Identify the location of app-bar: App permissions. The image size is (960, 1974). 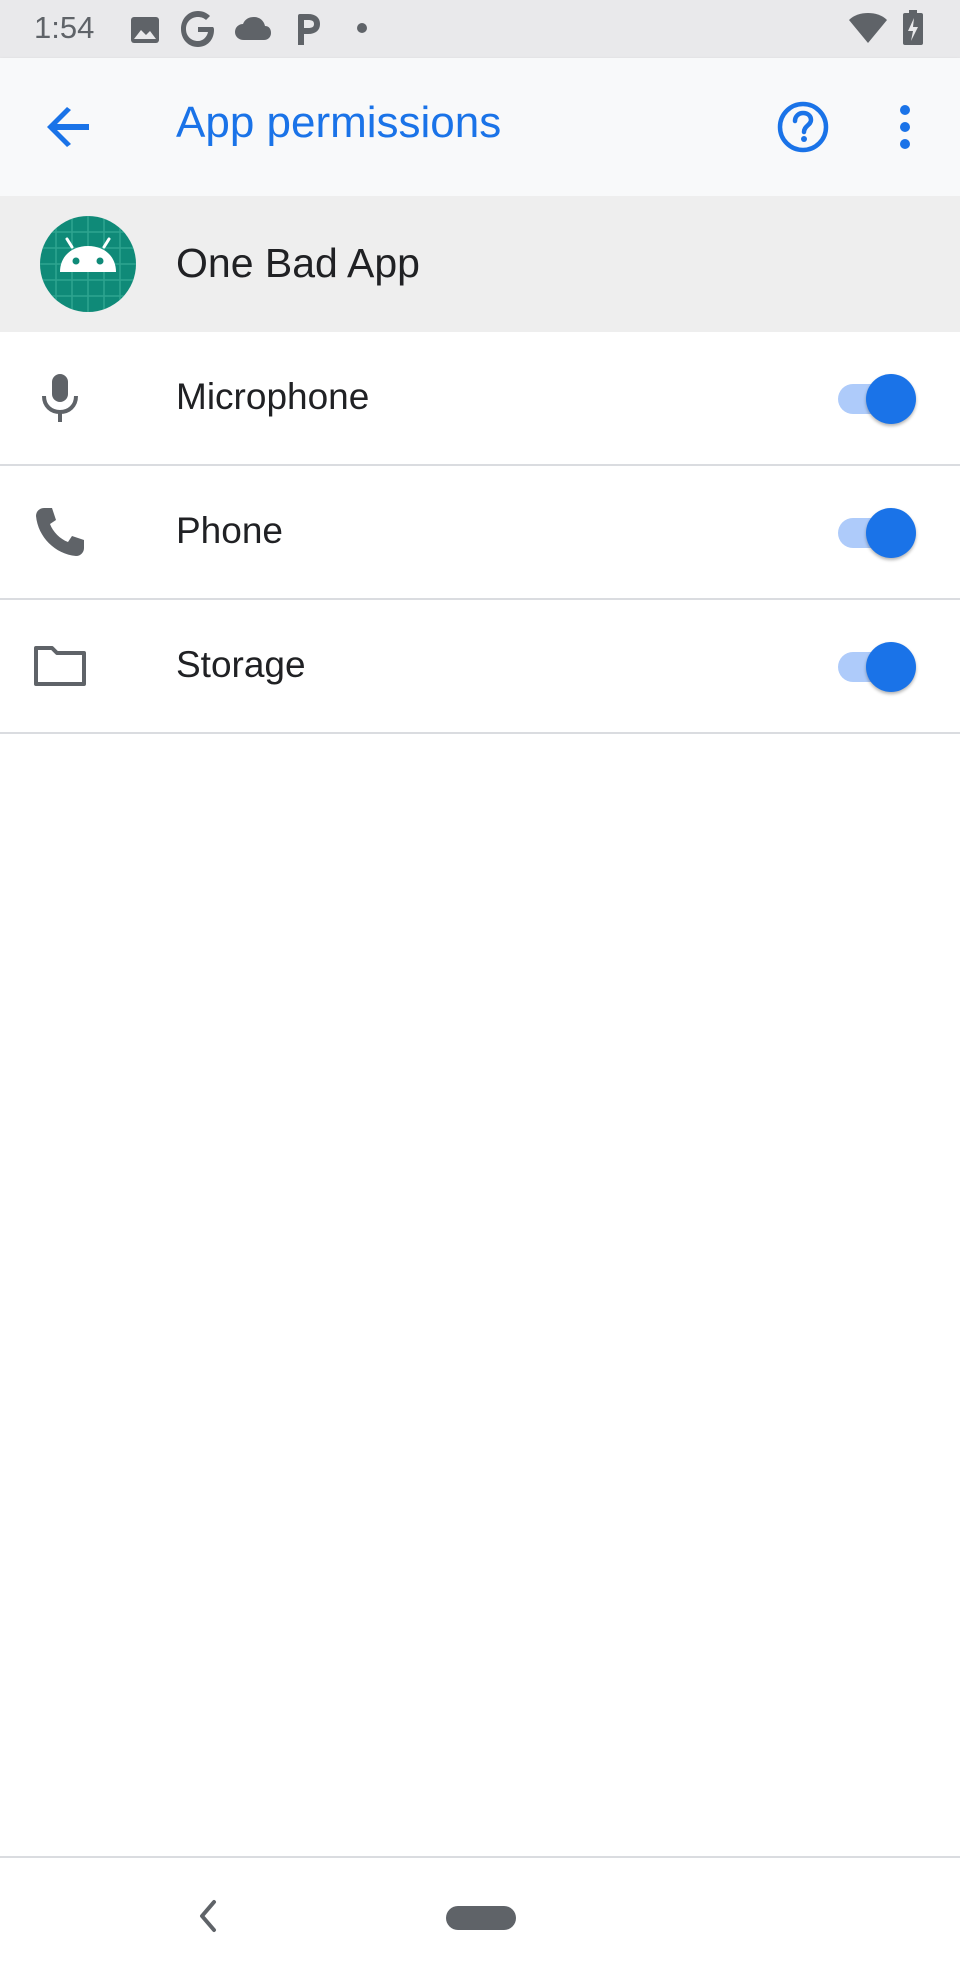
(480, 127).